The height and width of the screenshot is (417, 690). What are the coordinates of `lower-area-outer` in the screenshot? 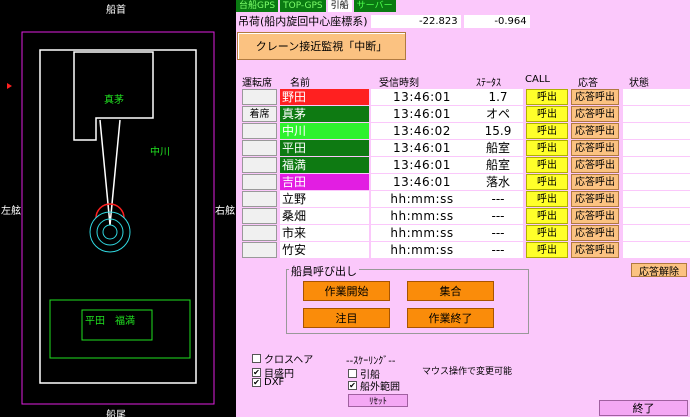 It's located at (120, 329).